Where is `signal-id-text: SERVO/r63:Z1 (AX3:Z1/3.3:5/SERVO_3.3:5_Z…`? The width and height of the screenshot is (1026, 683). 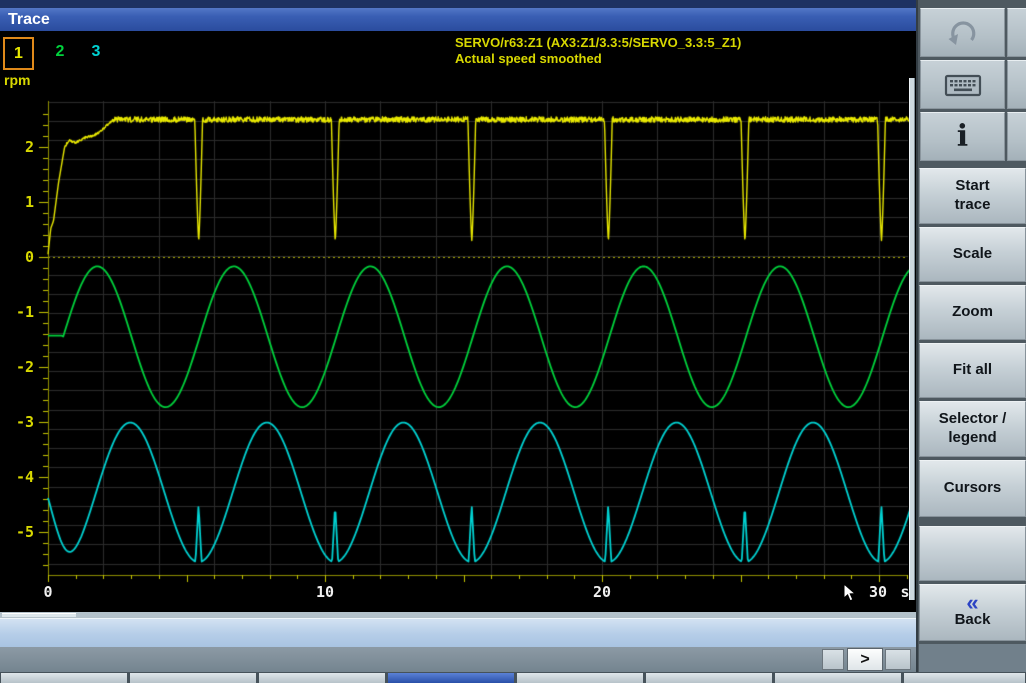
signal-id-text: SERVO/r63:Z1 (AX3:Z1/3.3:5/SERVO_3.3:5_Z… is located at coordinates (598, 42).